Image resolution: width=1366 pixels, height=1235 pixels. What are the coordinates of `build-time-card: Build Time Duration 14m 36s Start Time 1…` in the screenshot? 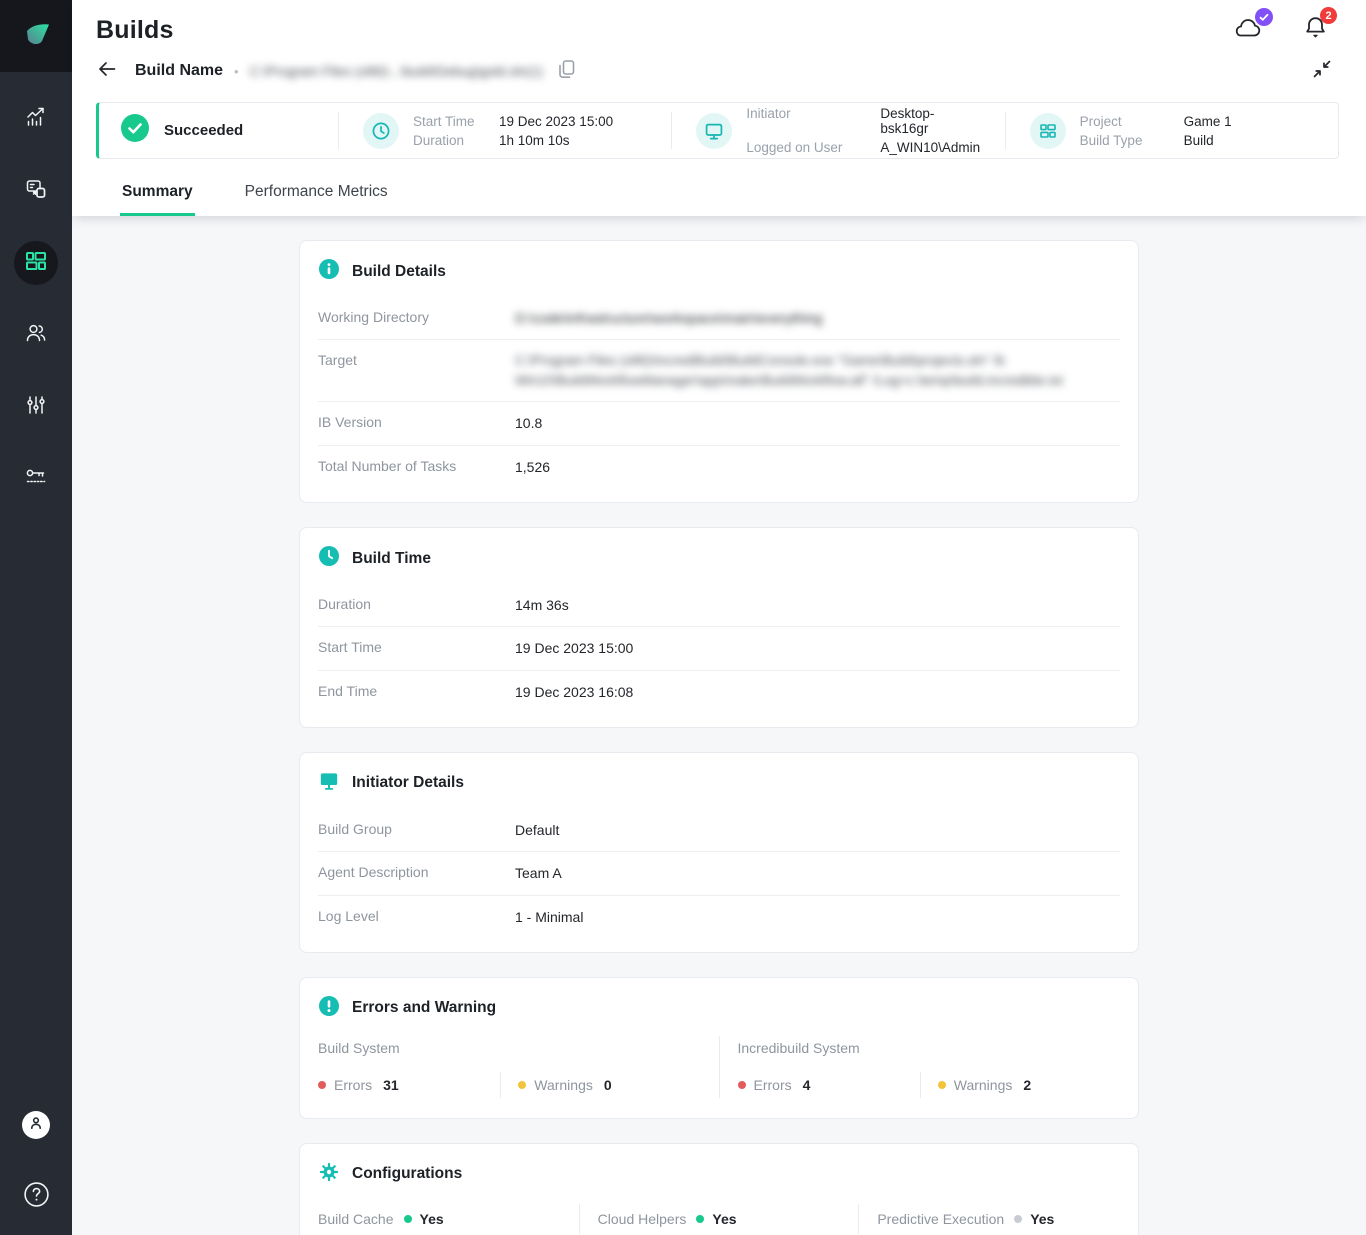 It's located at (719, 627).